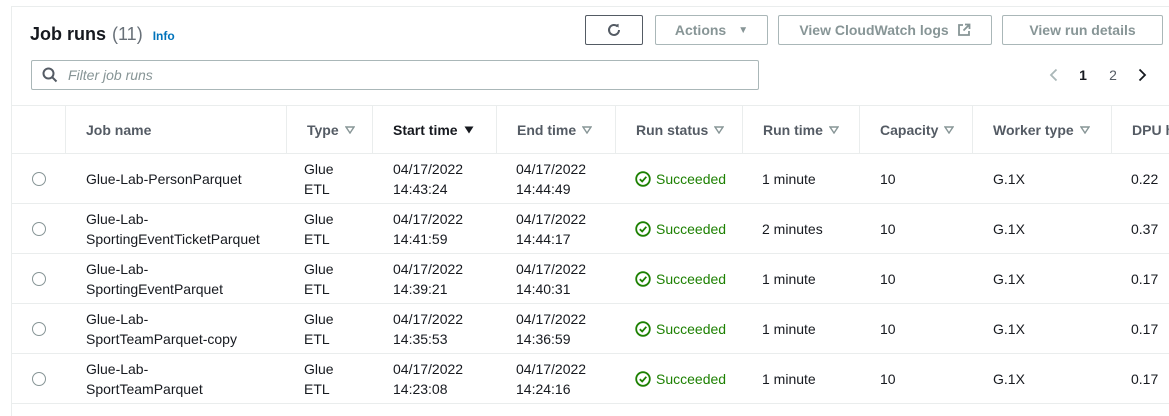 The width and height of the screenshot is (1169, 416). Describe the element at coordinates (543, 339) in the screenshot. I see `end-clock: 14:36:59` at that location.